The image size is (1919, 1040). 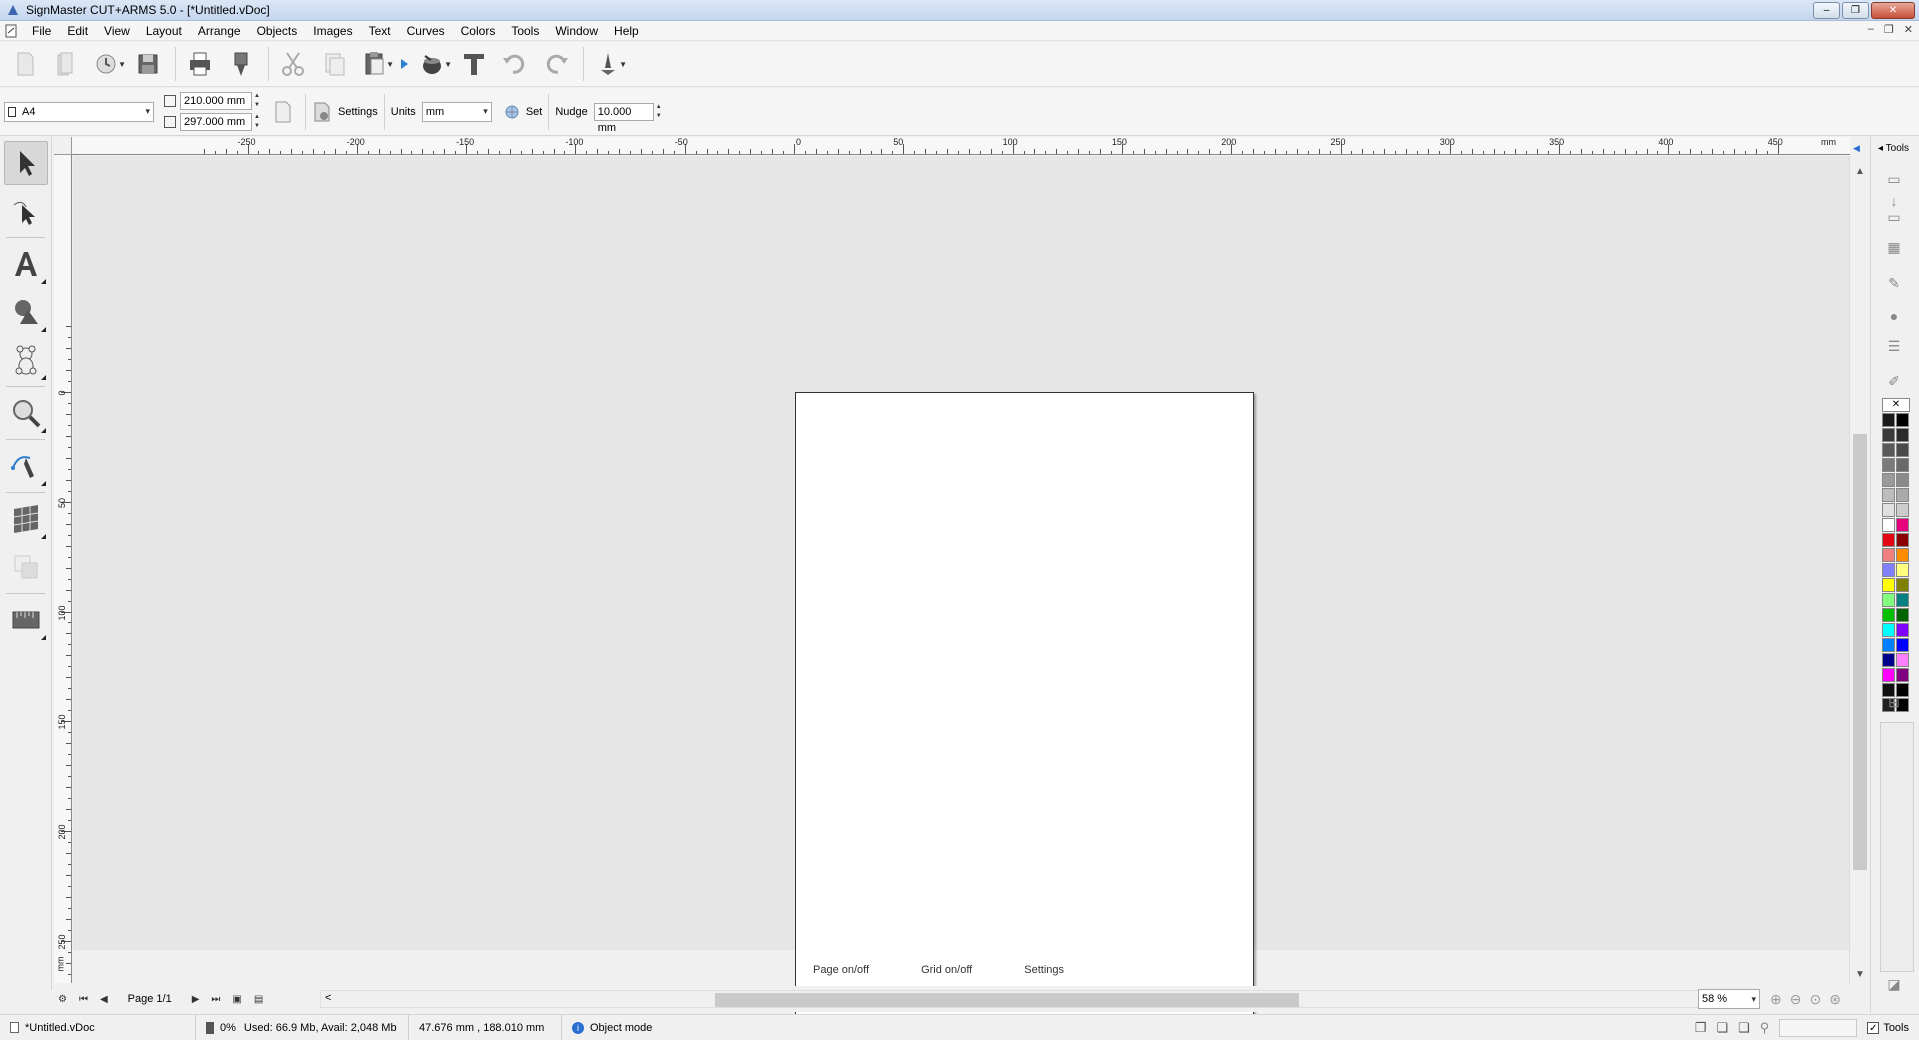 I want to click on docker-collapse-icon: ◀, so click(x=1856, y=148).